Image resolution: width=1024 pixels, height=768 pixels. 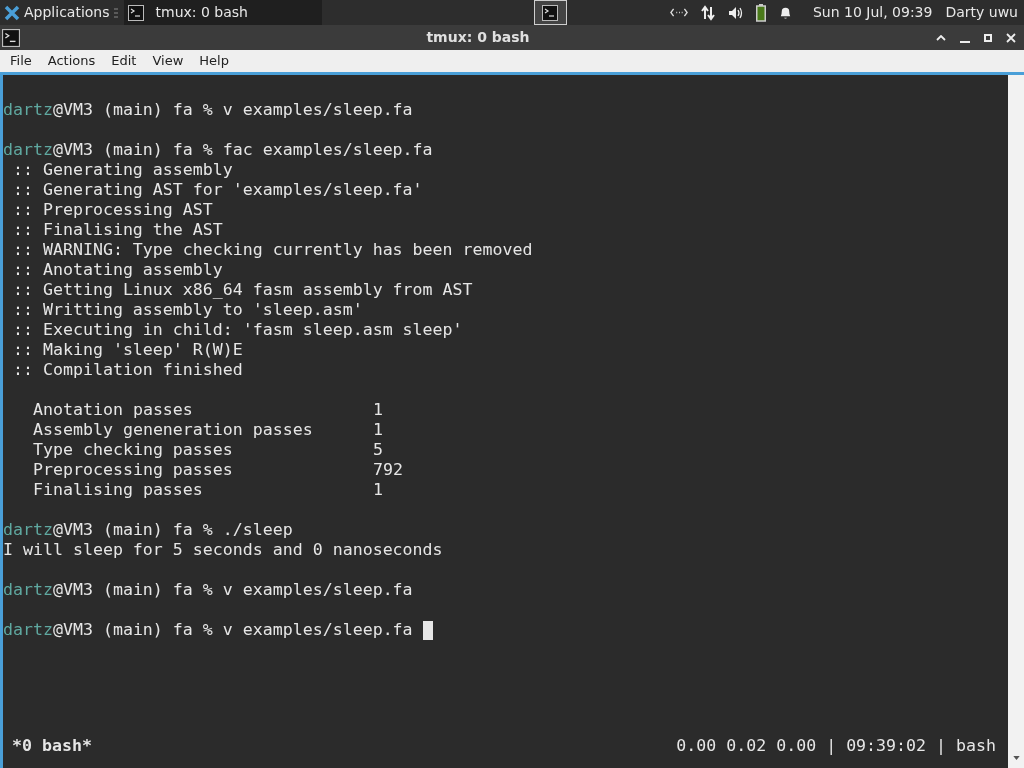 I want to click on stat-value: 792, so click(x=388, y=470).